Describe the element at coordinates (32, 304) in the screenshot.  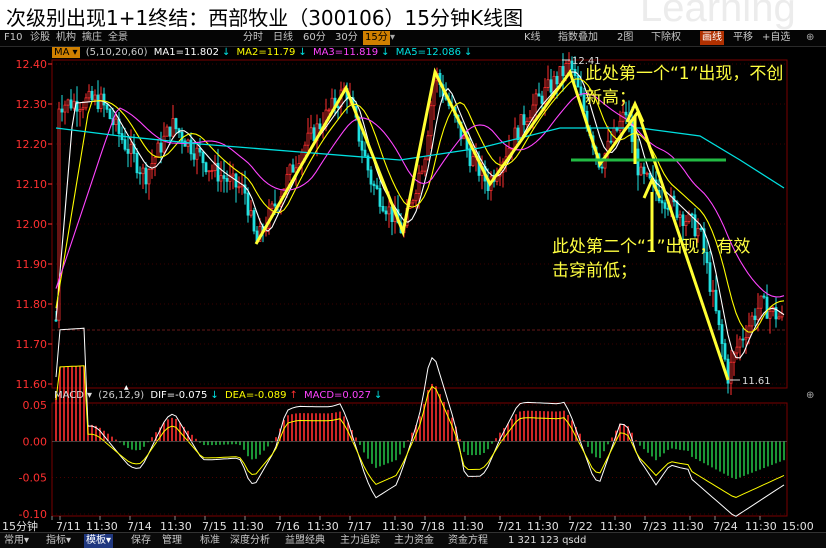
I see `price-axis-label: 11.80` at that location.